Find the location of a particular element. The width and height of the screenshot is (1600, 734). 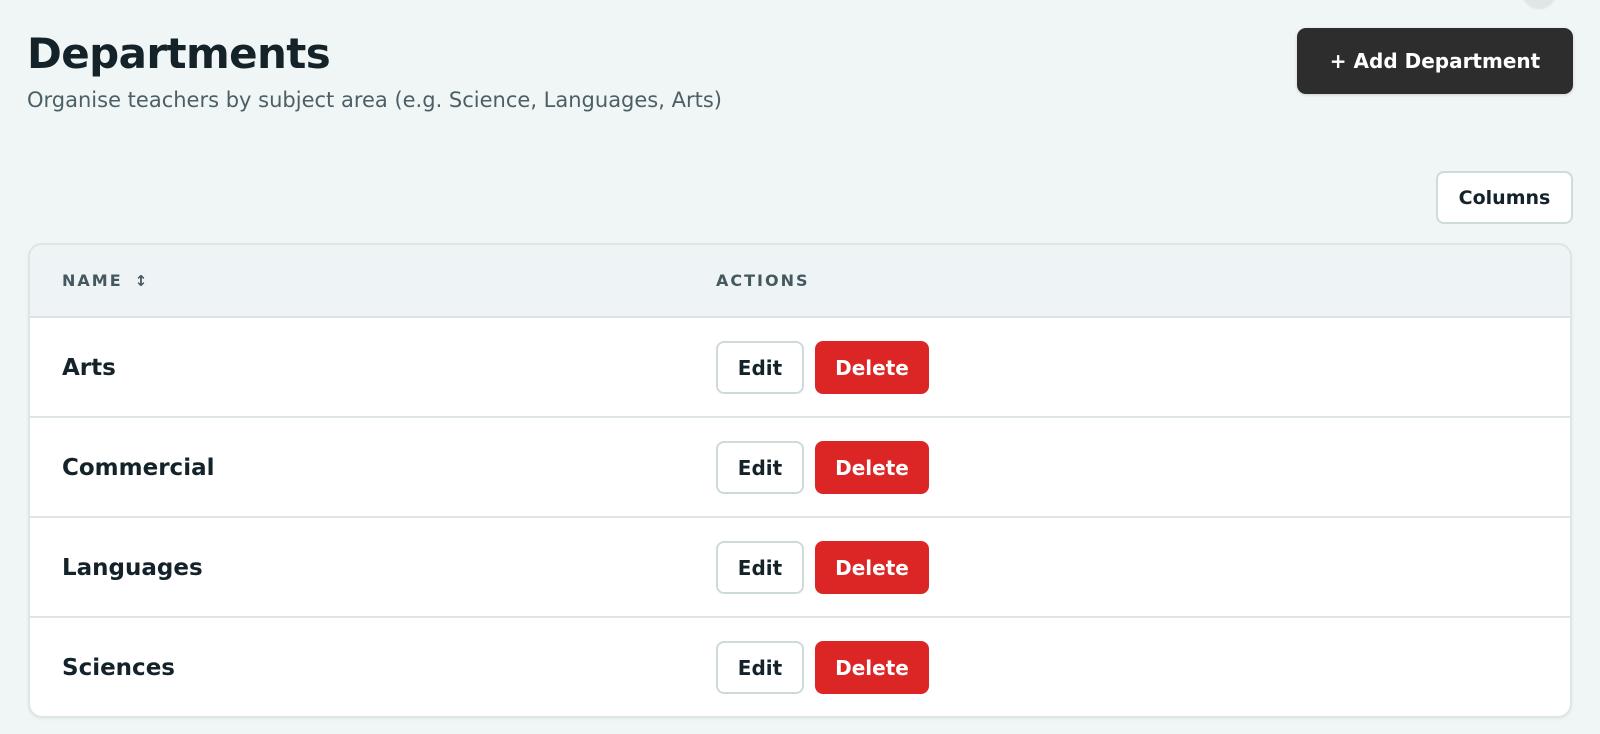

table-row: Sciences Edit Delete is located at coordinates (800, 667).